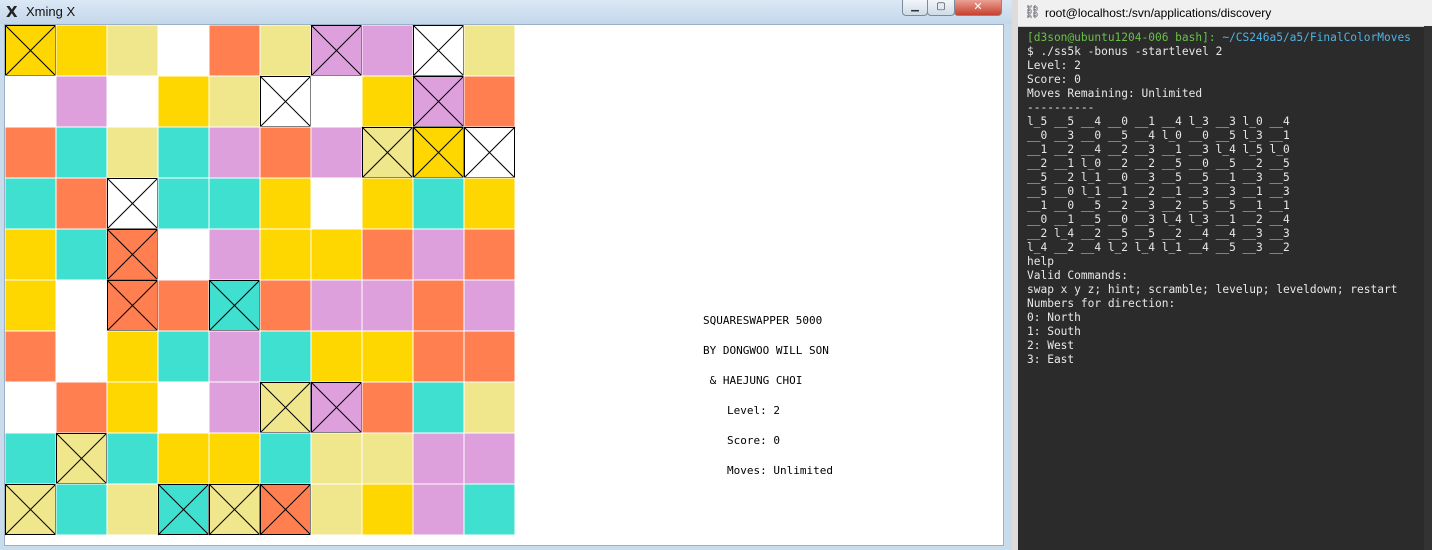 This screenshot has width=1432, height=550. I want to click on x-logo-icon: X, so click(12, 12).